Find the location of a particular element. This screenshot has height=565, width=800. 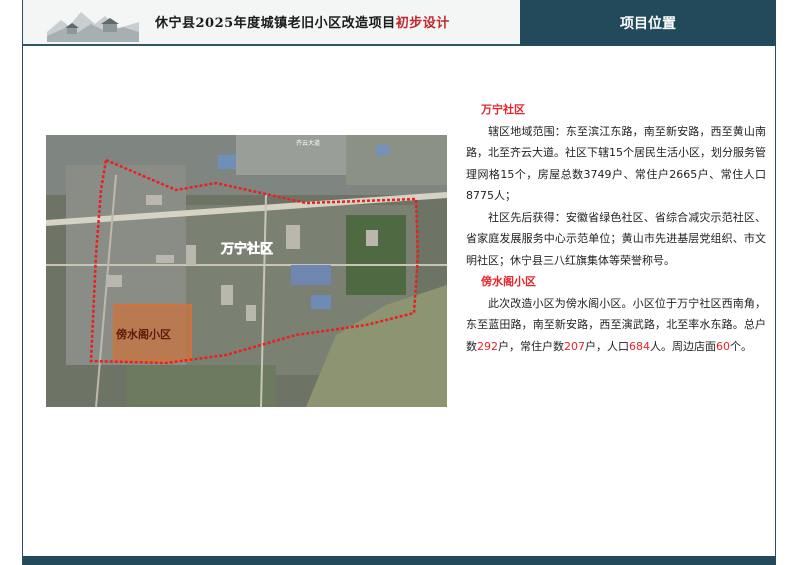

section-title-subarea: 傍水阁小区 is located at coordinates (508, 281).